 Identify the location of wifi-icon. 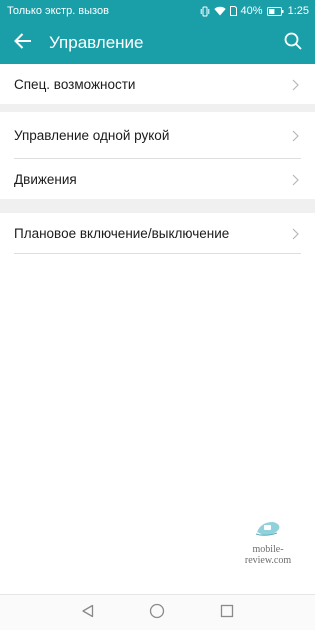
(219, 11).